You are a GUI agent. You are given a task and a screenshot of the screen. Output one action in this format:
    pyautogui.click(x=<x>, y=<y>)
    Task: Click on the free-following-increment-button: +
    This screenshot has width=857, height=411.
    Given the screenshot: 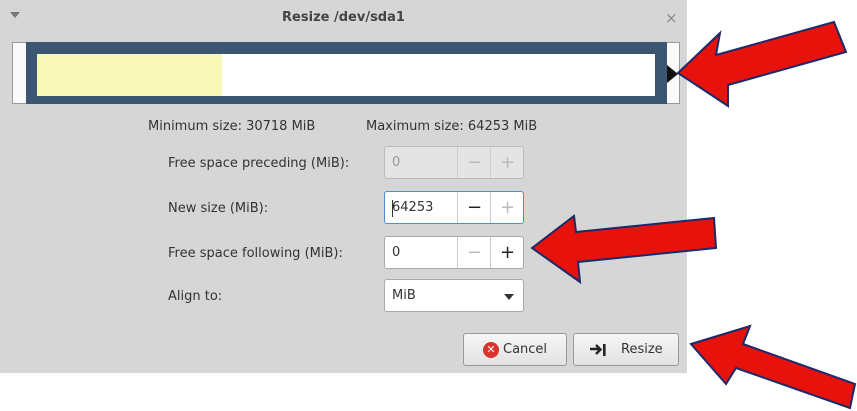 What is the action you would take?
    pyautogui.click(x=507, y=252)
    